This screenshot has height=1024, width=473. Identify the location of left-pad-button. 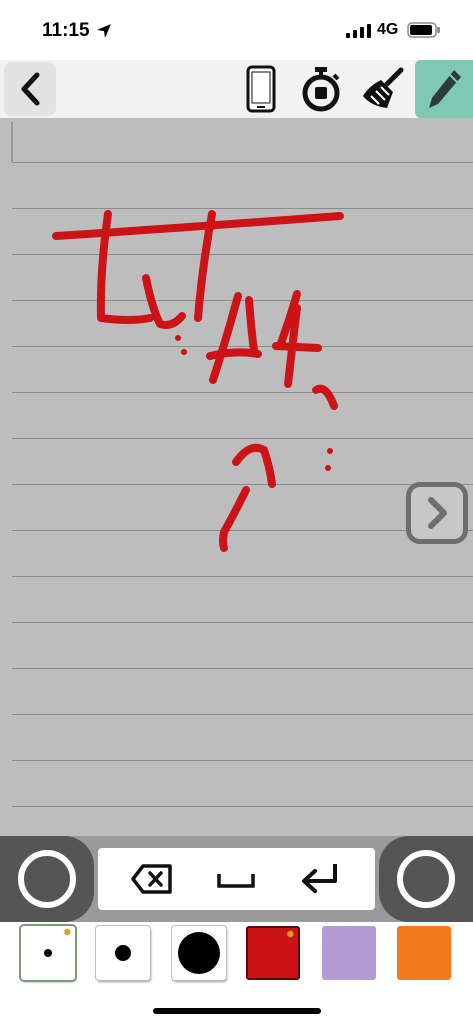
(47, 879).